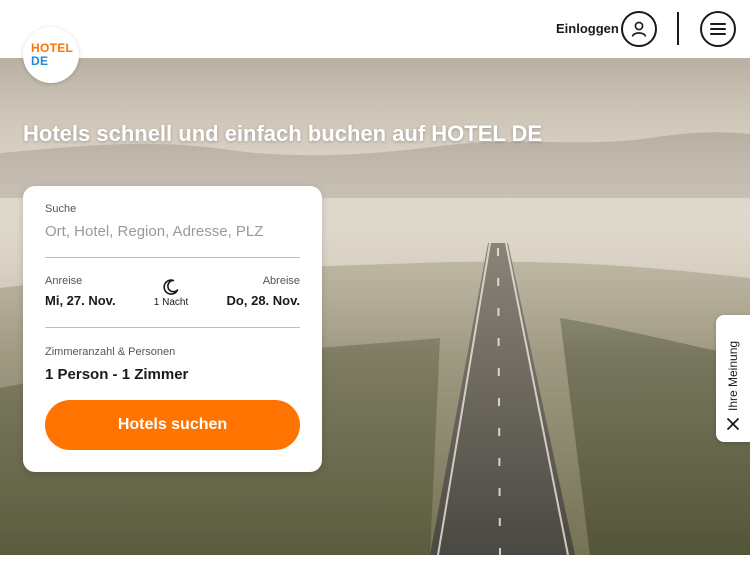 The image size is (750, 563). I want to click on logo-text-de: DE, so click(40, 61).